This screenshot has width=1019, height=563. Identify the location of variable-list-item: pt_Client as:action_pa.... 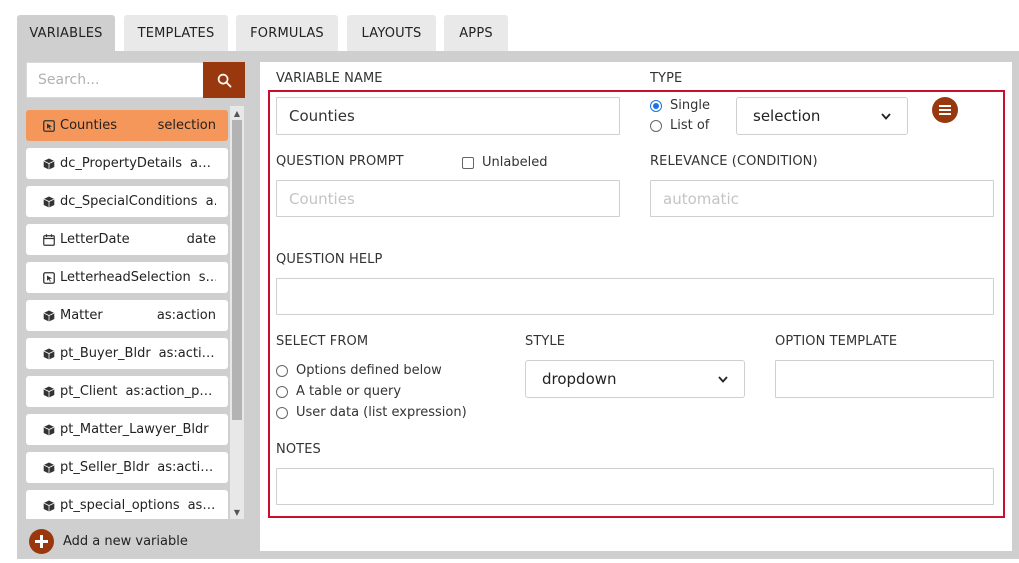
(127, 391).